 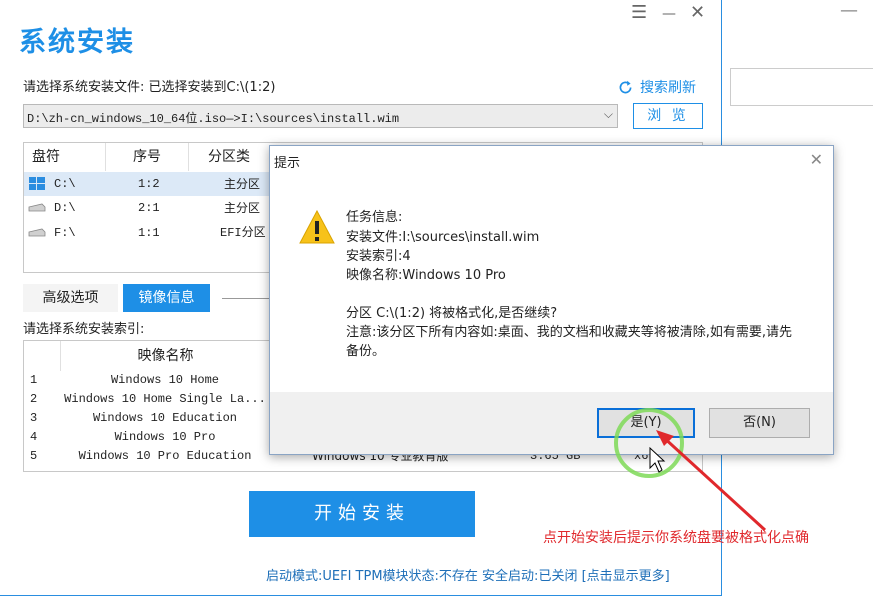 What do you see at coordinates (34, 418) in the screenshot?
I see `image-number: 3` at bounding box center [34, 418].